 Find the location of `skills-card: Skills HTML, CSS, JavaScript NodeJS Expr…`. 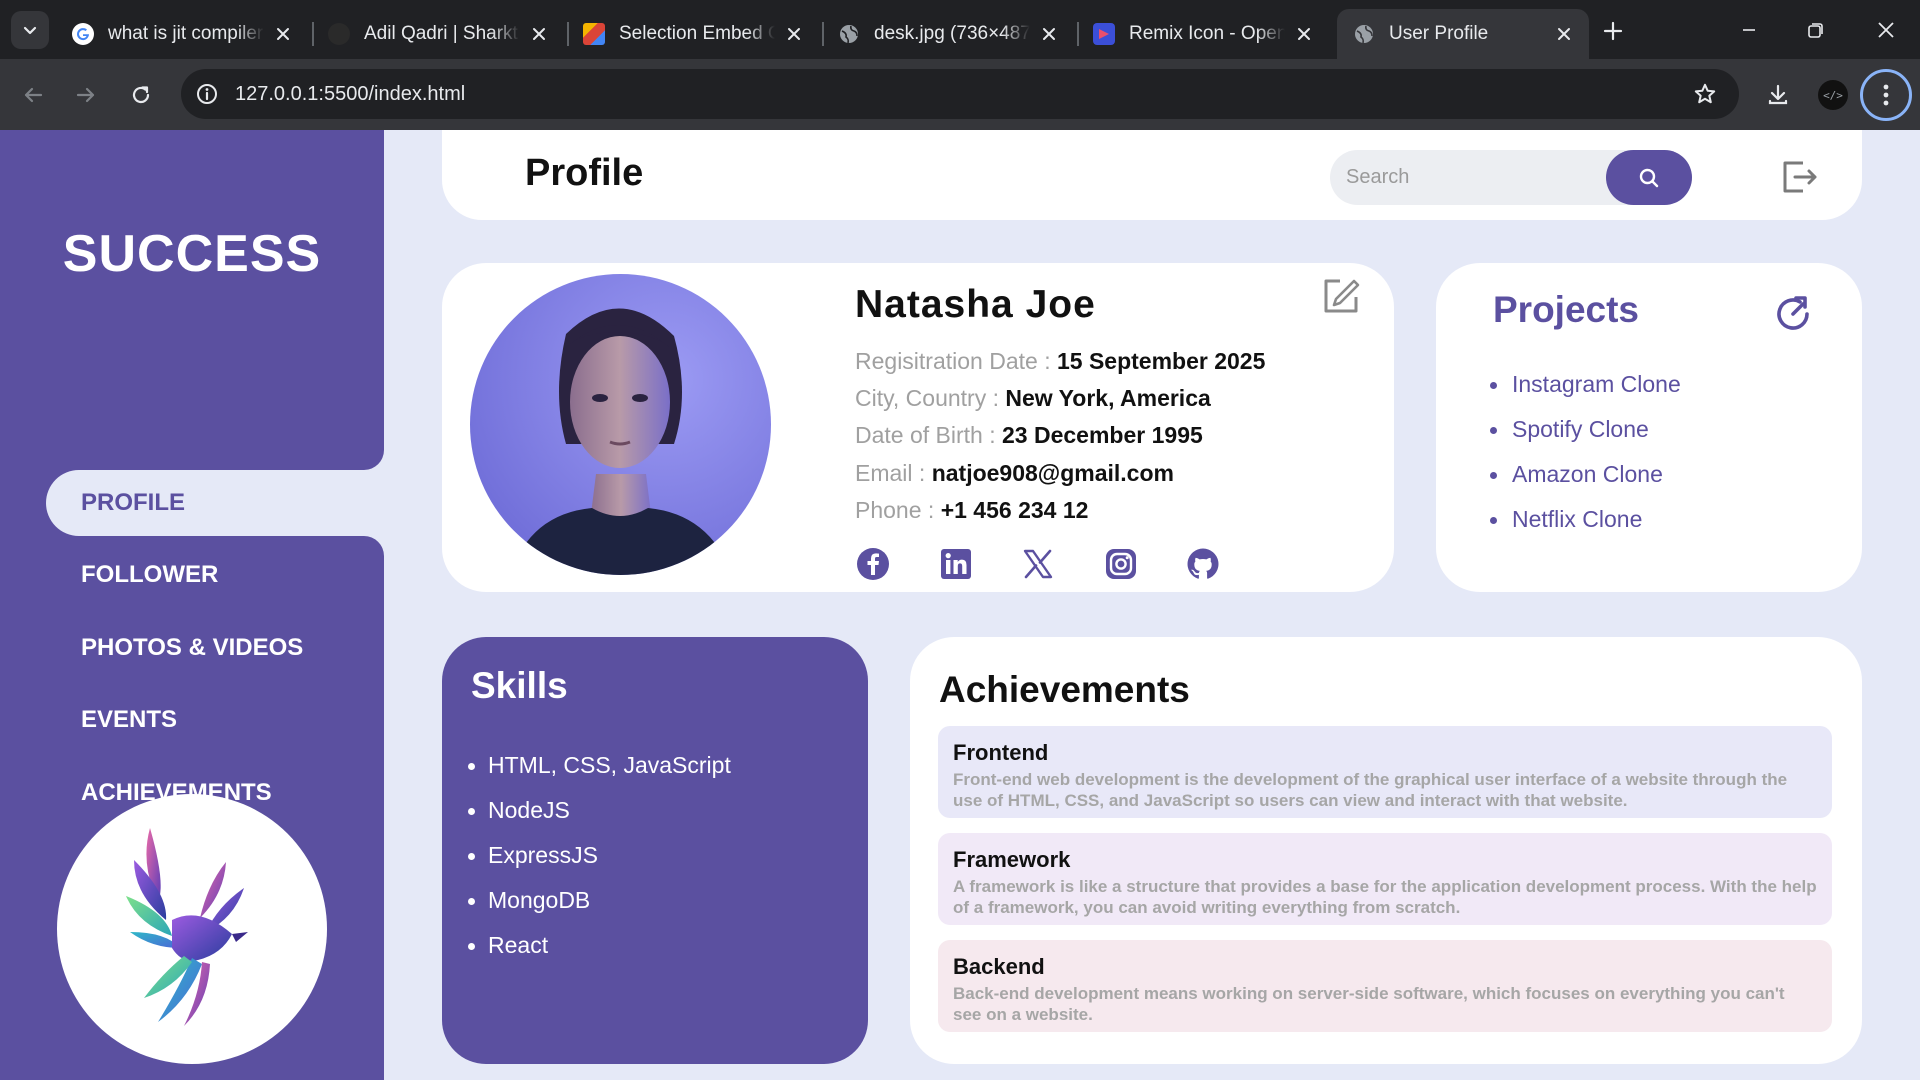

skills-card: Skills HTML, CSS, JavaScript NodeJS Expr… is located at coordinates (655, 850).